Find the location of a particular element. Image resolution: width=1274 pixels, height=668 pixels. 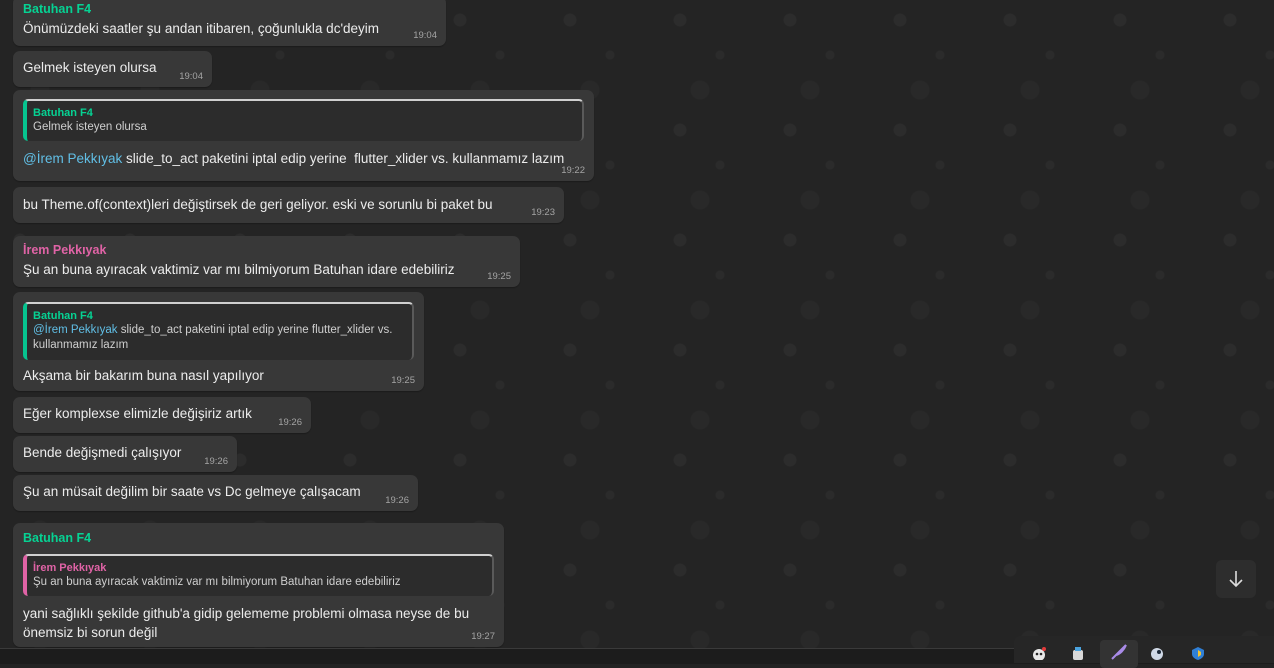

message-sender: İrem Pekkıyak is located at coordinates (266, 250).